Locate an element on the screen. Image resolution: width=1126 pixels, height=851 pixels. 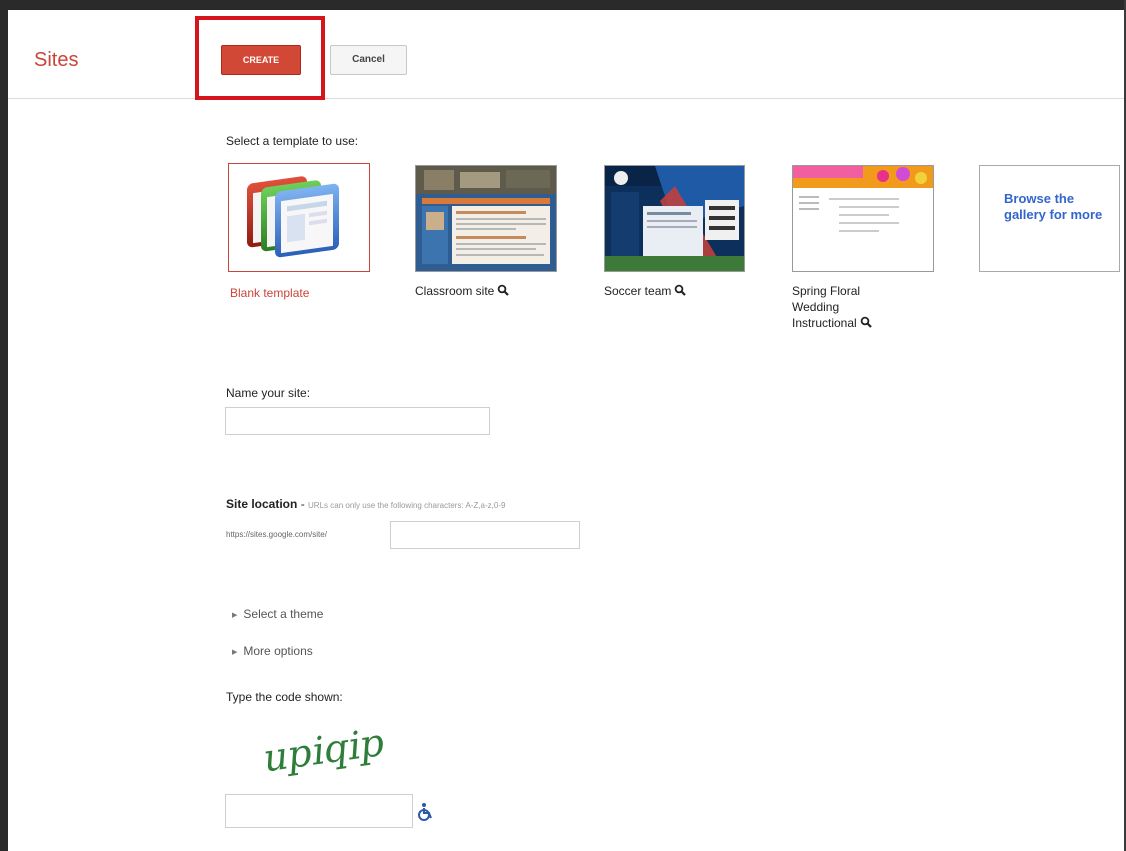
wheelchair-icon is located at coordinates (426, 812).